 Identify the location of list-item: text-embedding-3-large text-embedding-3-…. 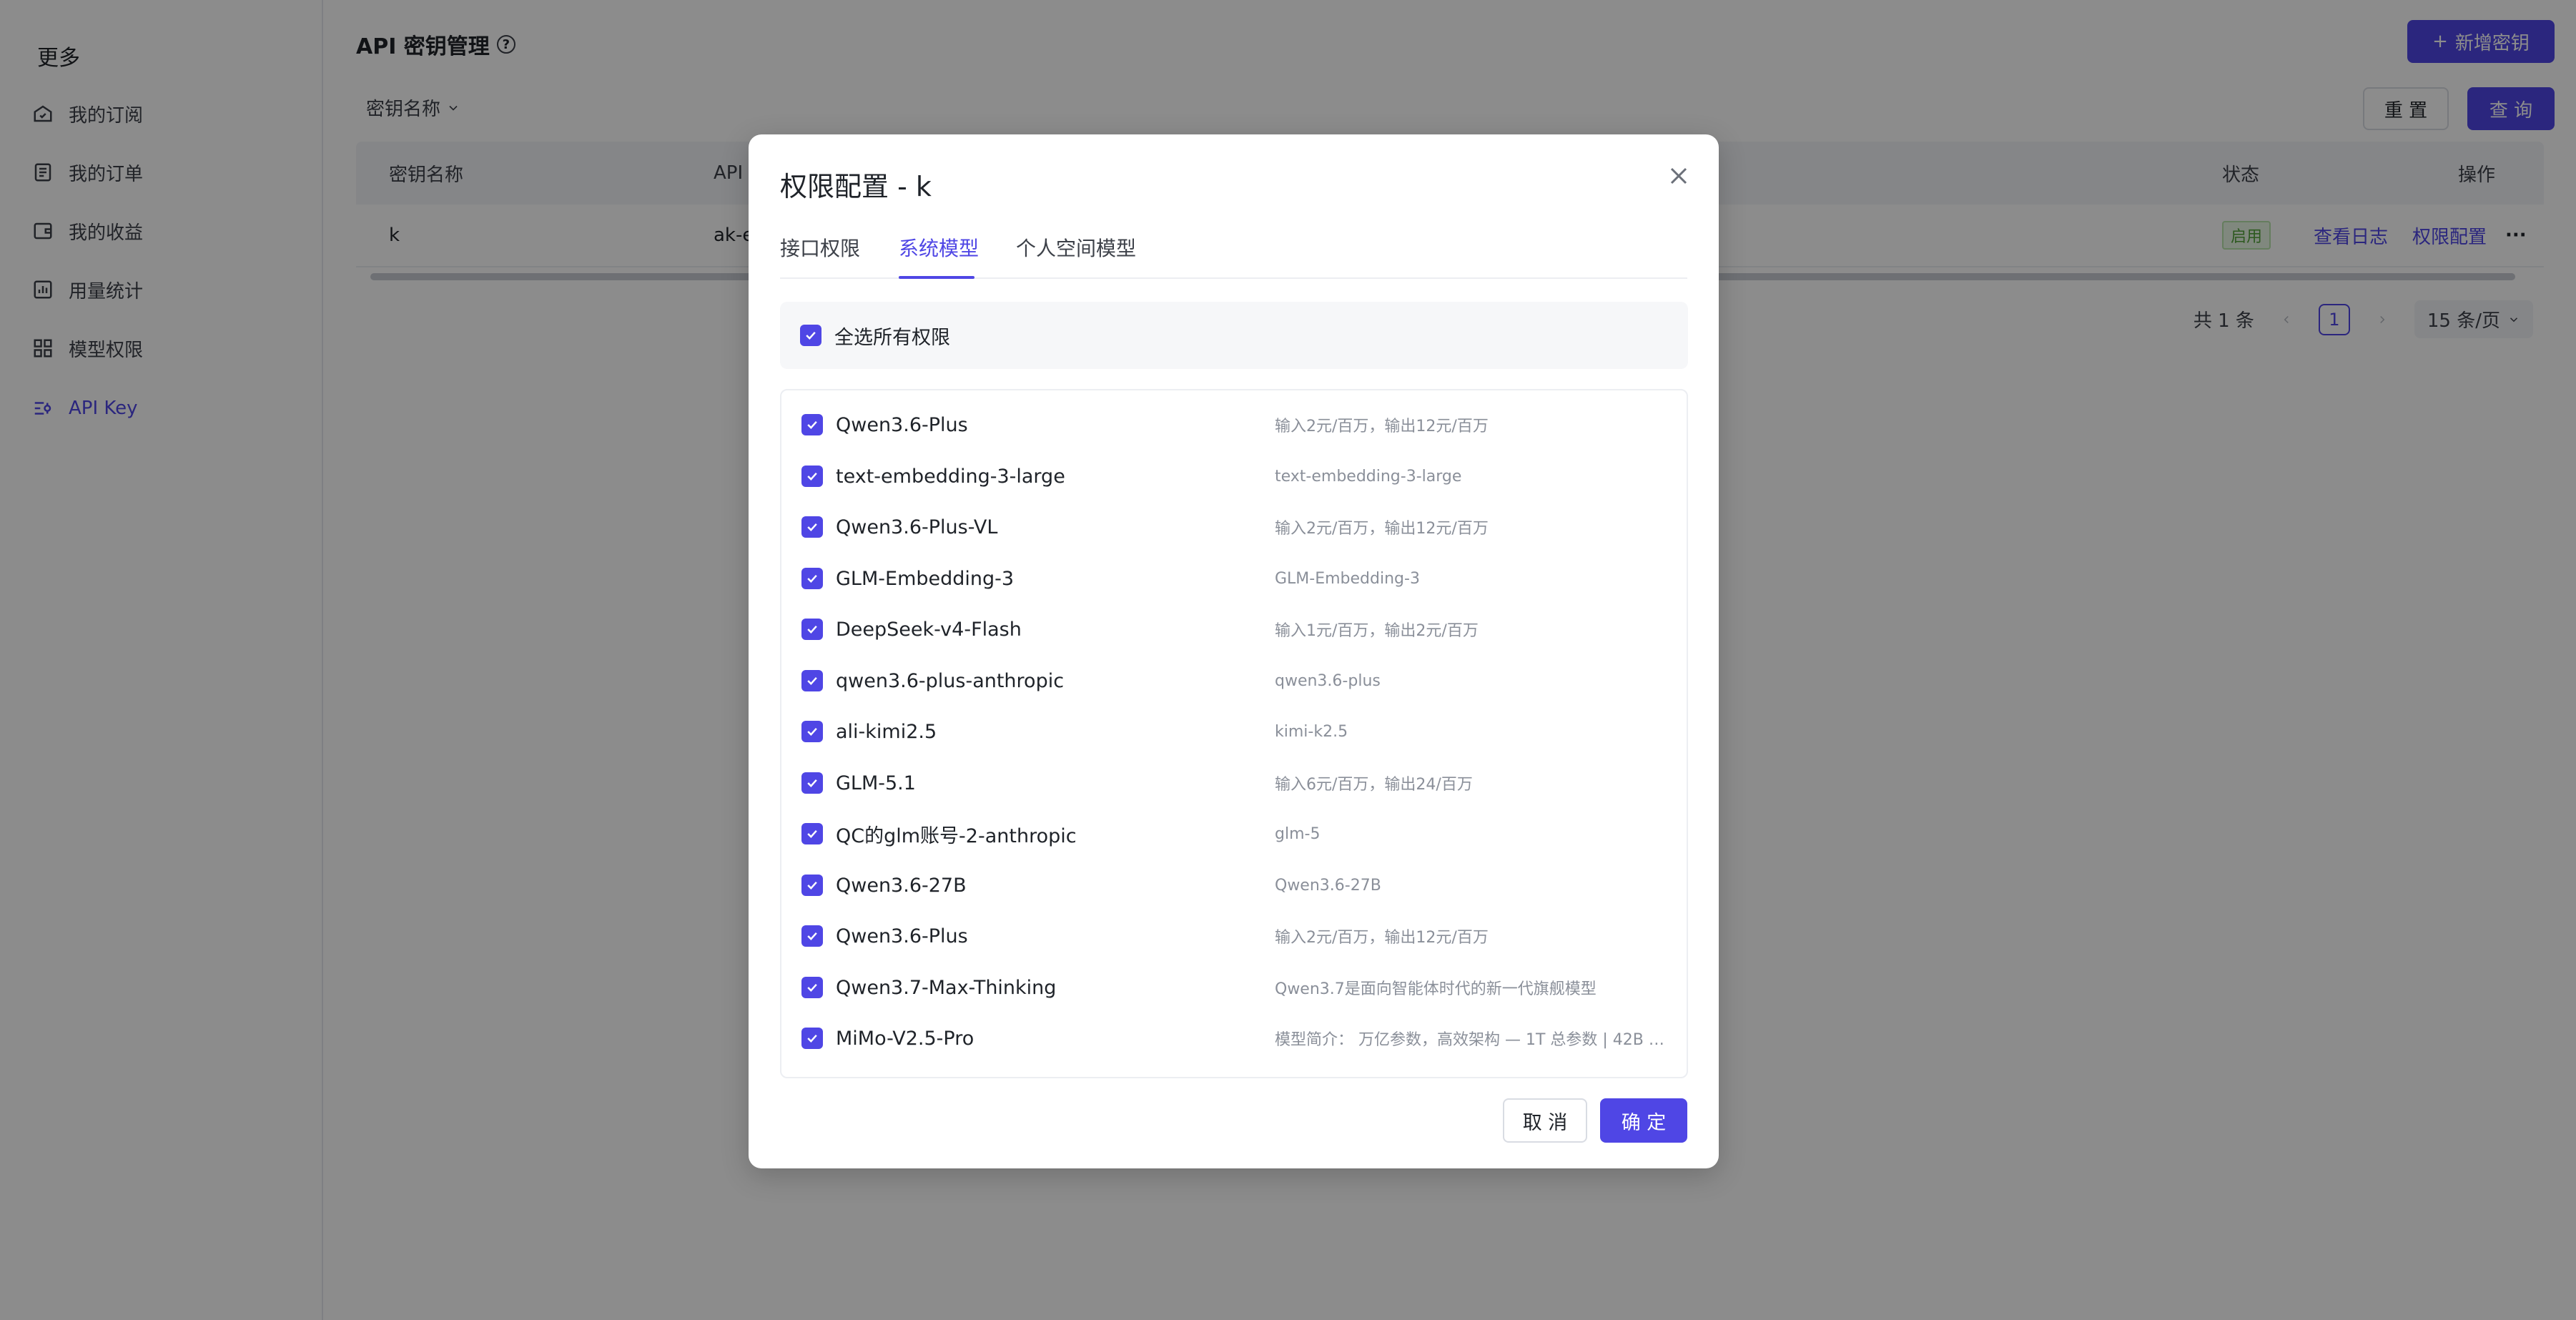
(1236, 476).